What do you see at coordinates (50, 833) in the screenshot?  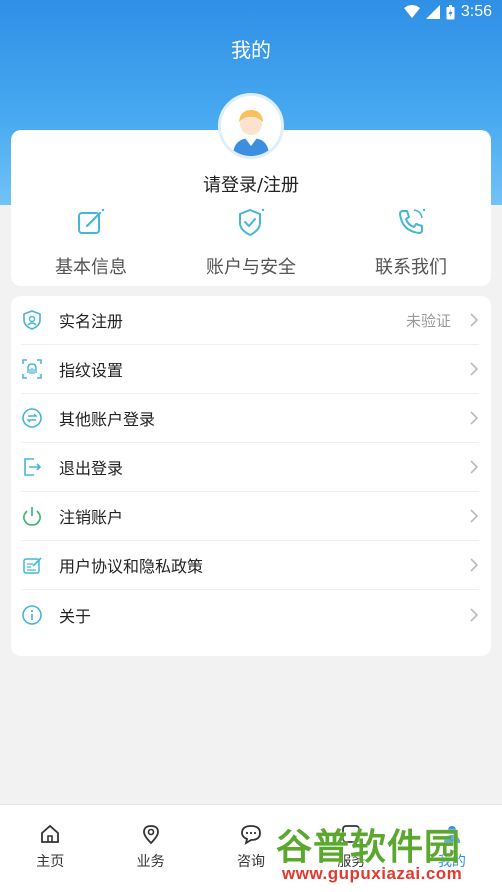 I see `home-icon` at bounding box center [50, 833].